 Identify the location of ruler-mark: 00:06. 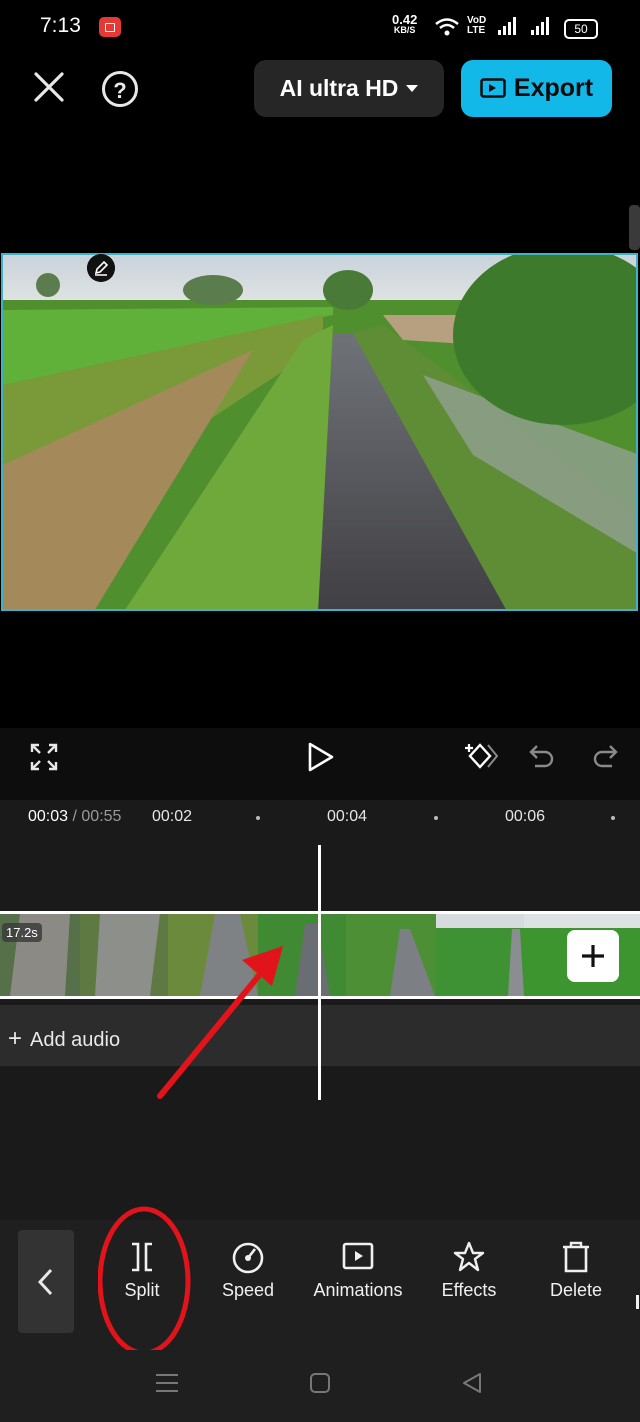
(525, 816).